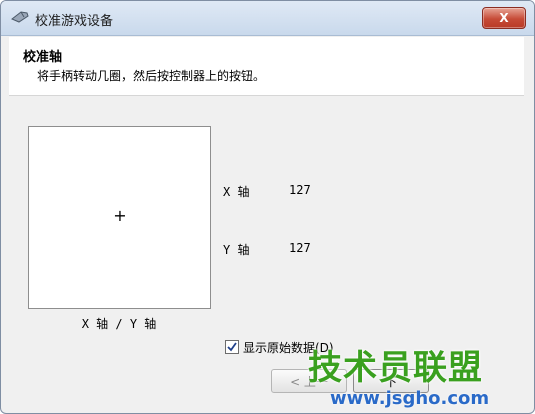 The image size is (535, 414). I want to click on section-description: 将手柄转动几圈，然后按控制器上的按钮。, so click(151, 76).